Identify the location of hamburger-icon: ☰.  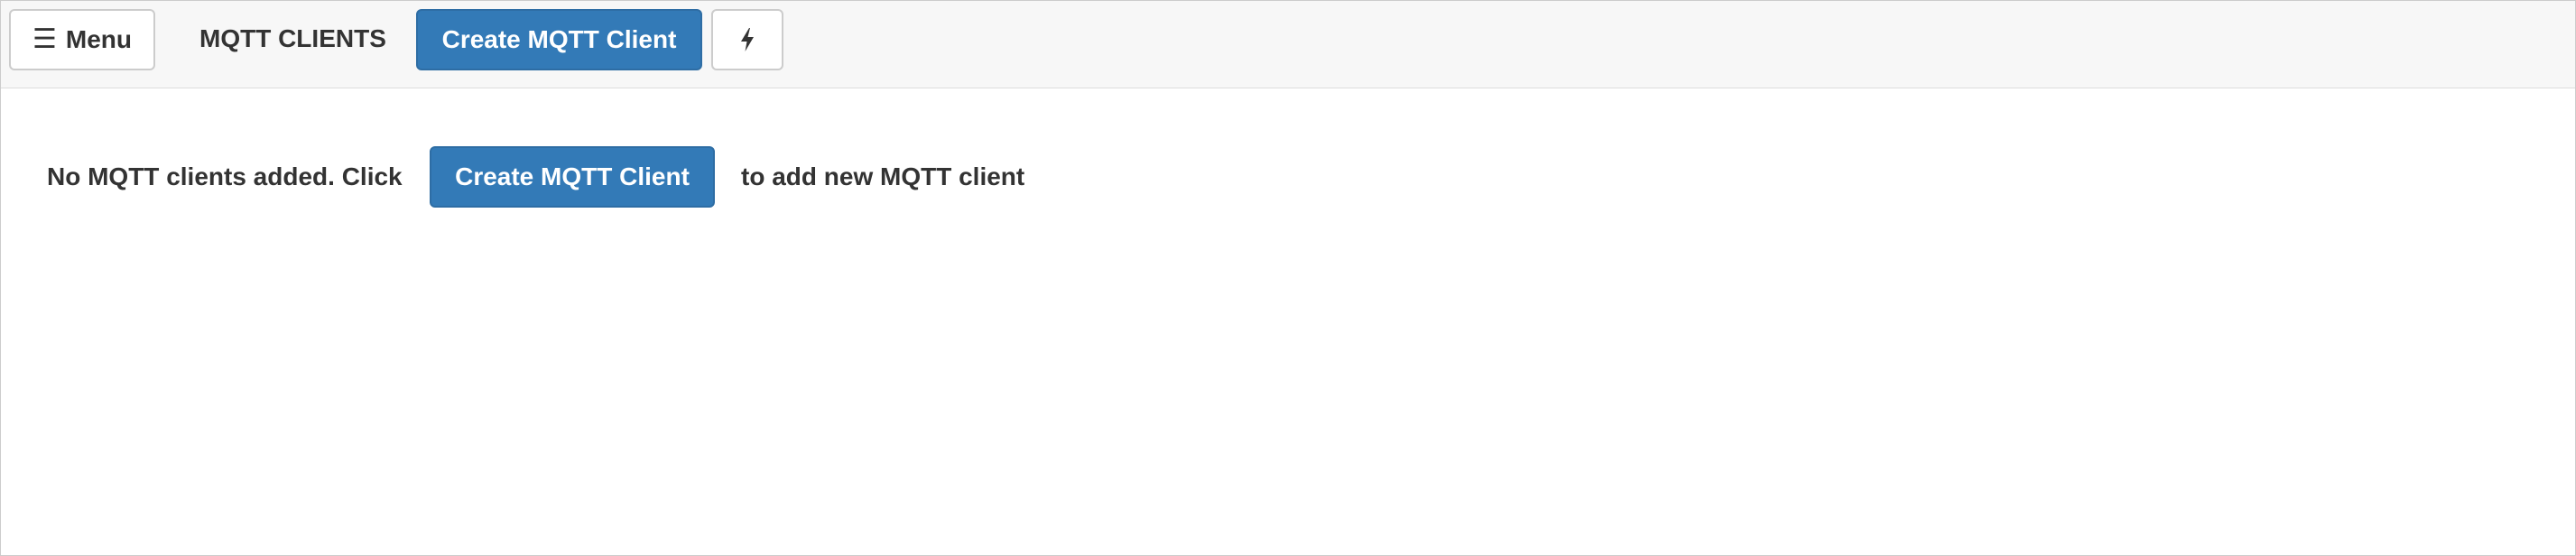
(44, 39).